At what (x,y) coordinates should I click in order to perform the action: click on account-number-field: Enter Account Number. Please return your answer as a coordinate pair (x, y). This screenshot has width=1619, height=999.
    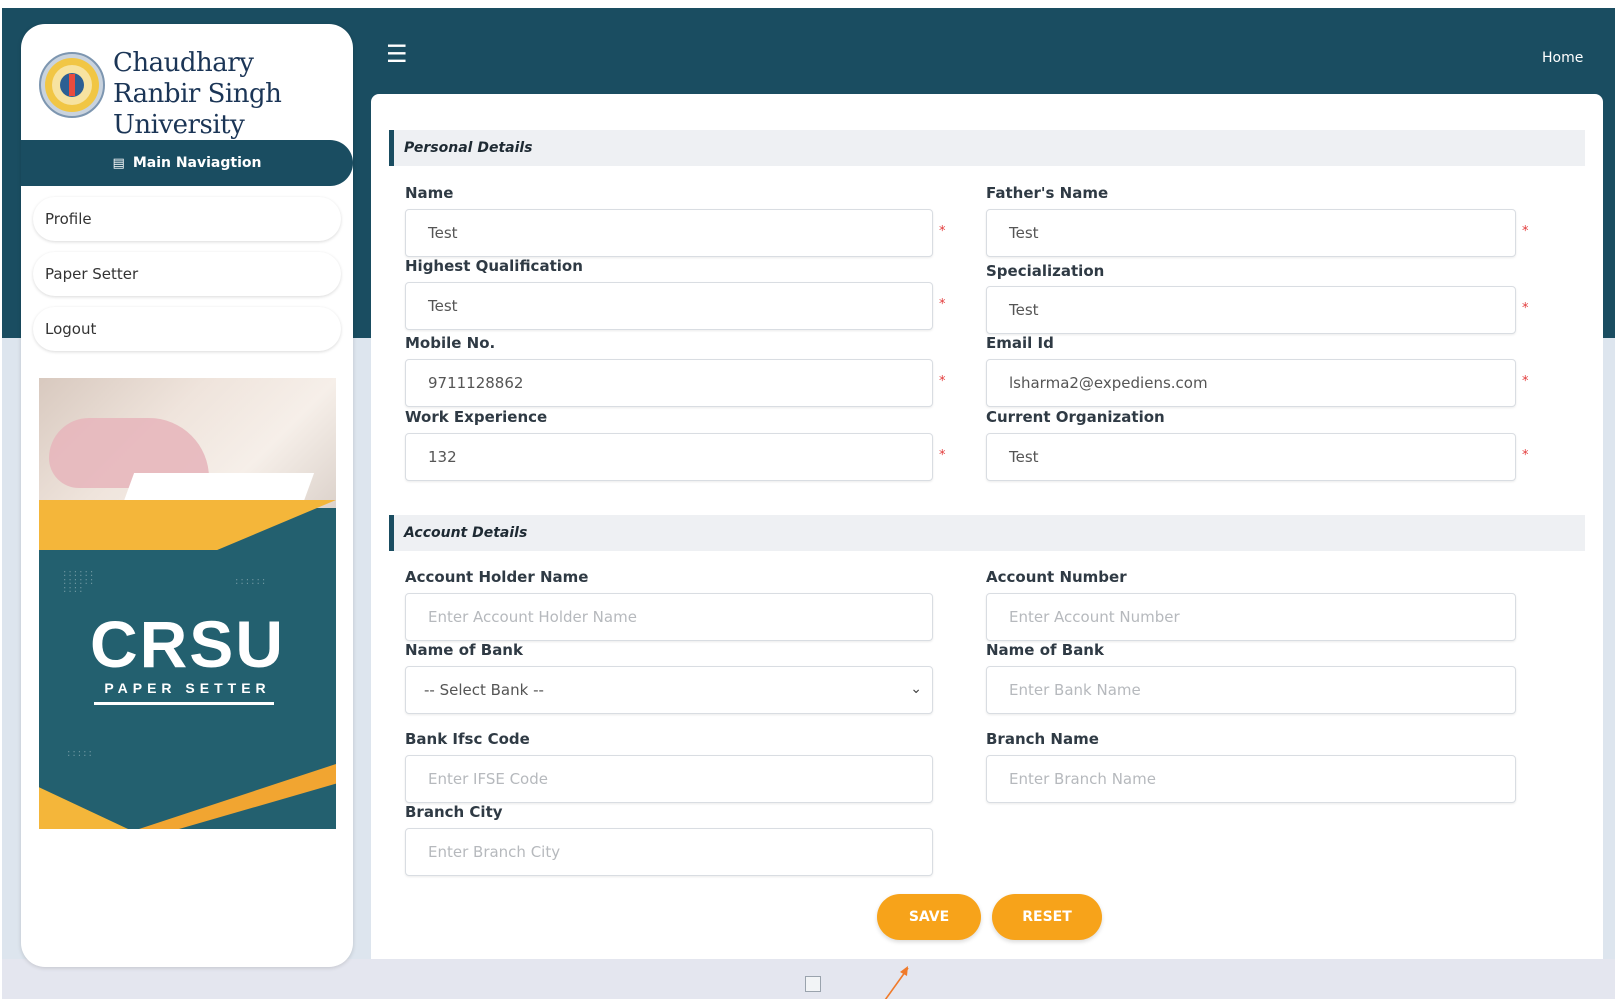
    Looking at the image, I should click on (1251, 617).